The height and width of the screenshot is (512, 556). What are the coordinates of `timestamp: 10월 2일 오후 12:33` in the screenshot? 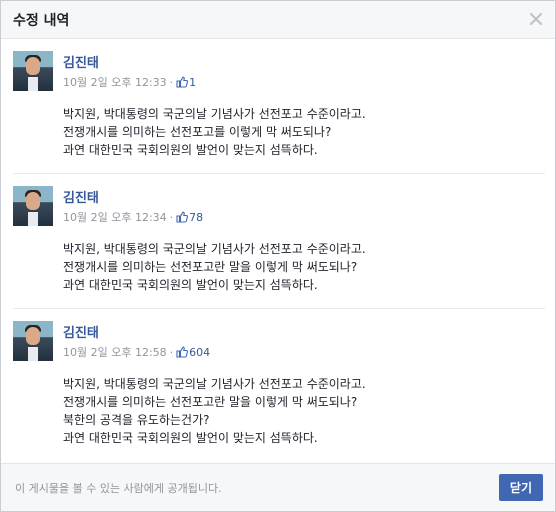 It's located at (115, 82).